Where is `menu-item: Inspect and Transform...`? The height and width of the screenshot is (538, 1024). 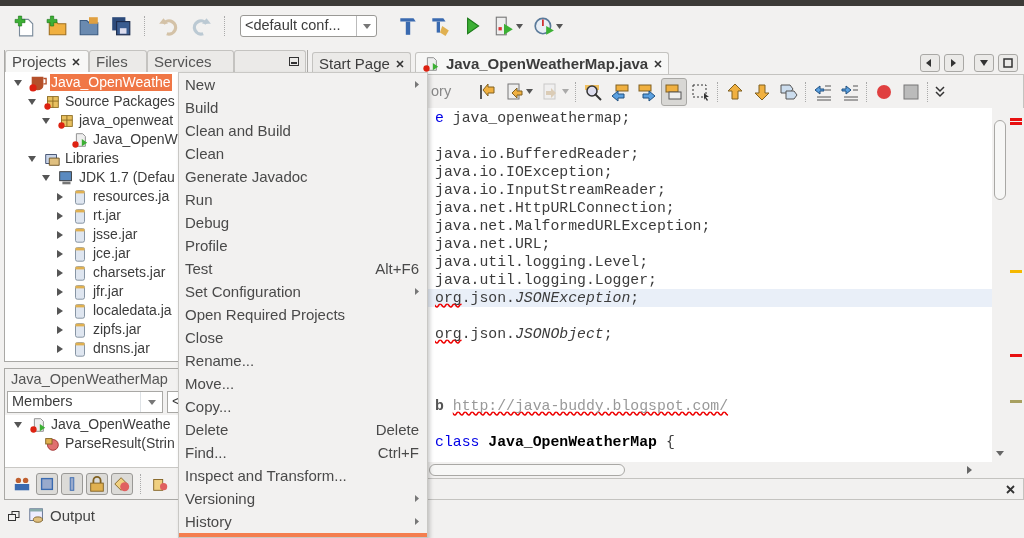 menu-item: Inspect and Transform... is located at coordinates (303, 475).